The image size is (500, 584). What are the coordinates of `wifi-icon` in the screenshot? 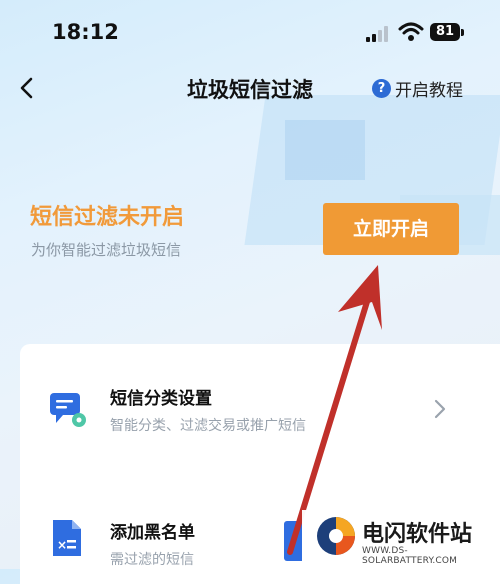 It's located at (411, 31).